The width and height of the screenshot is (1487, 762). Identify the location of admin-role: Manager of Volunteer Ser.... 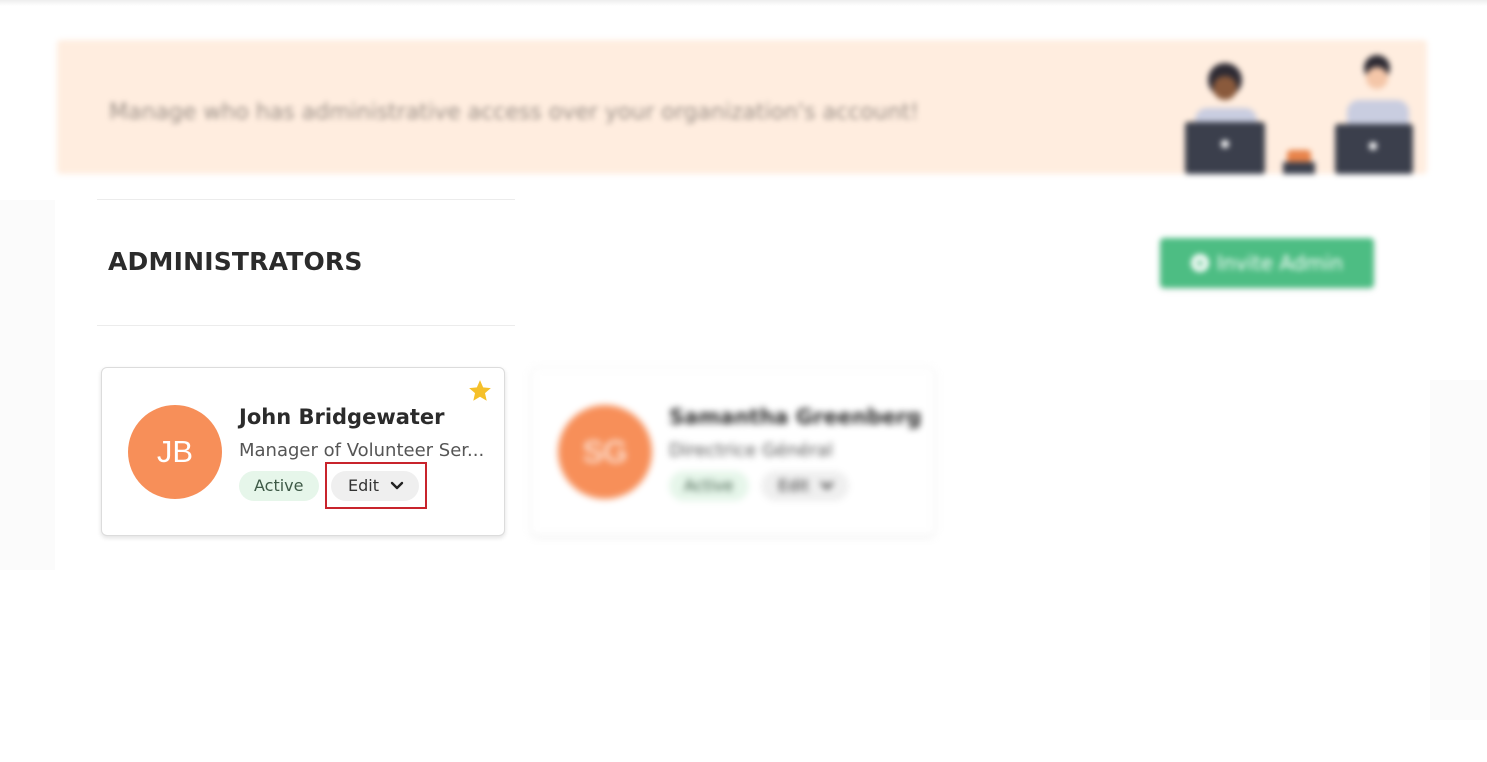
(362, 450).